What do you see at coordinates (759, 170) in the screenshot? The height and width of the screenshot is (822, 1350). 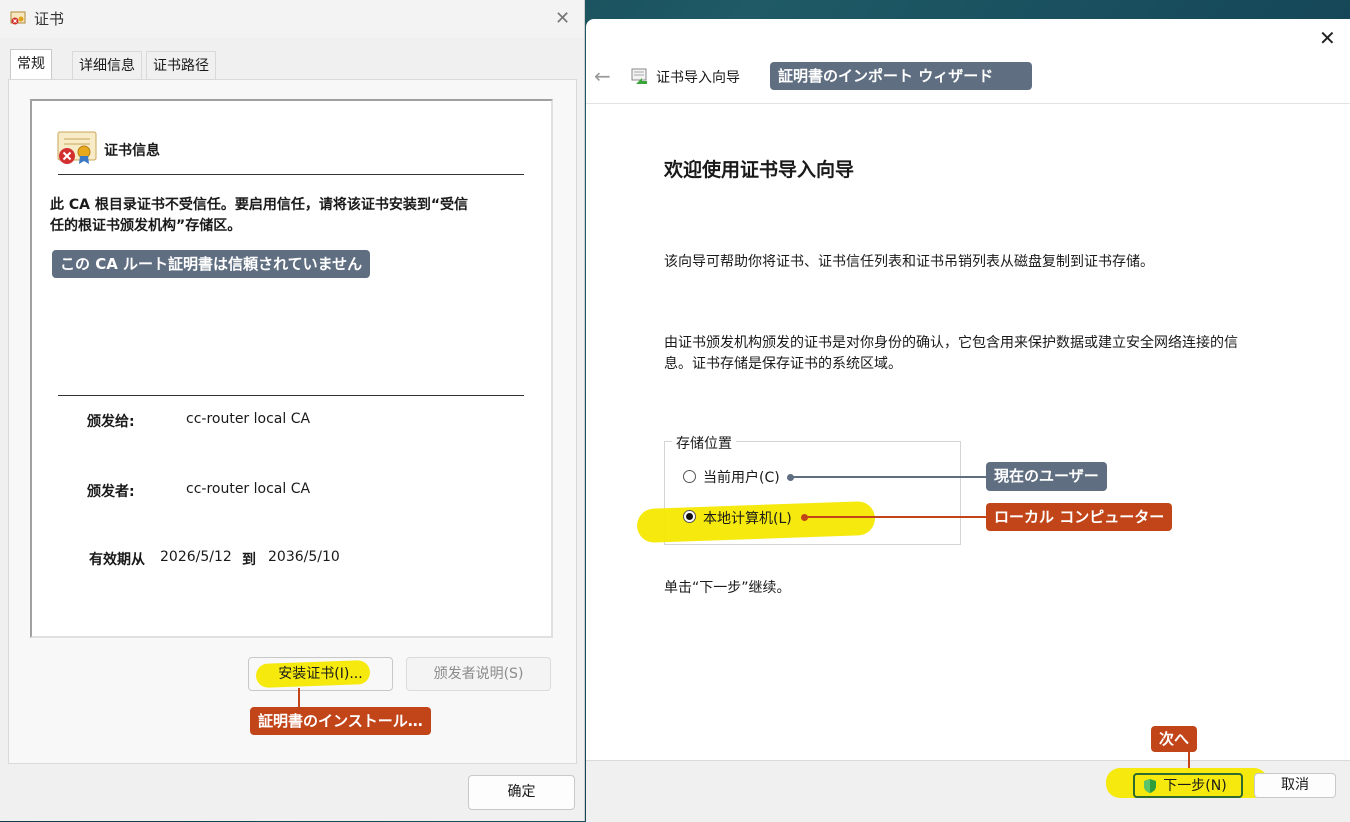 I see `wizard-heading: 欢迎使用证书导入向导` at bounding box center [759, 170].